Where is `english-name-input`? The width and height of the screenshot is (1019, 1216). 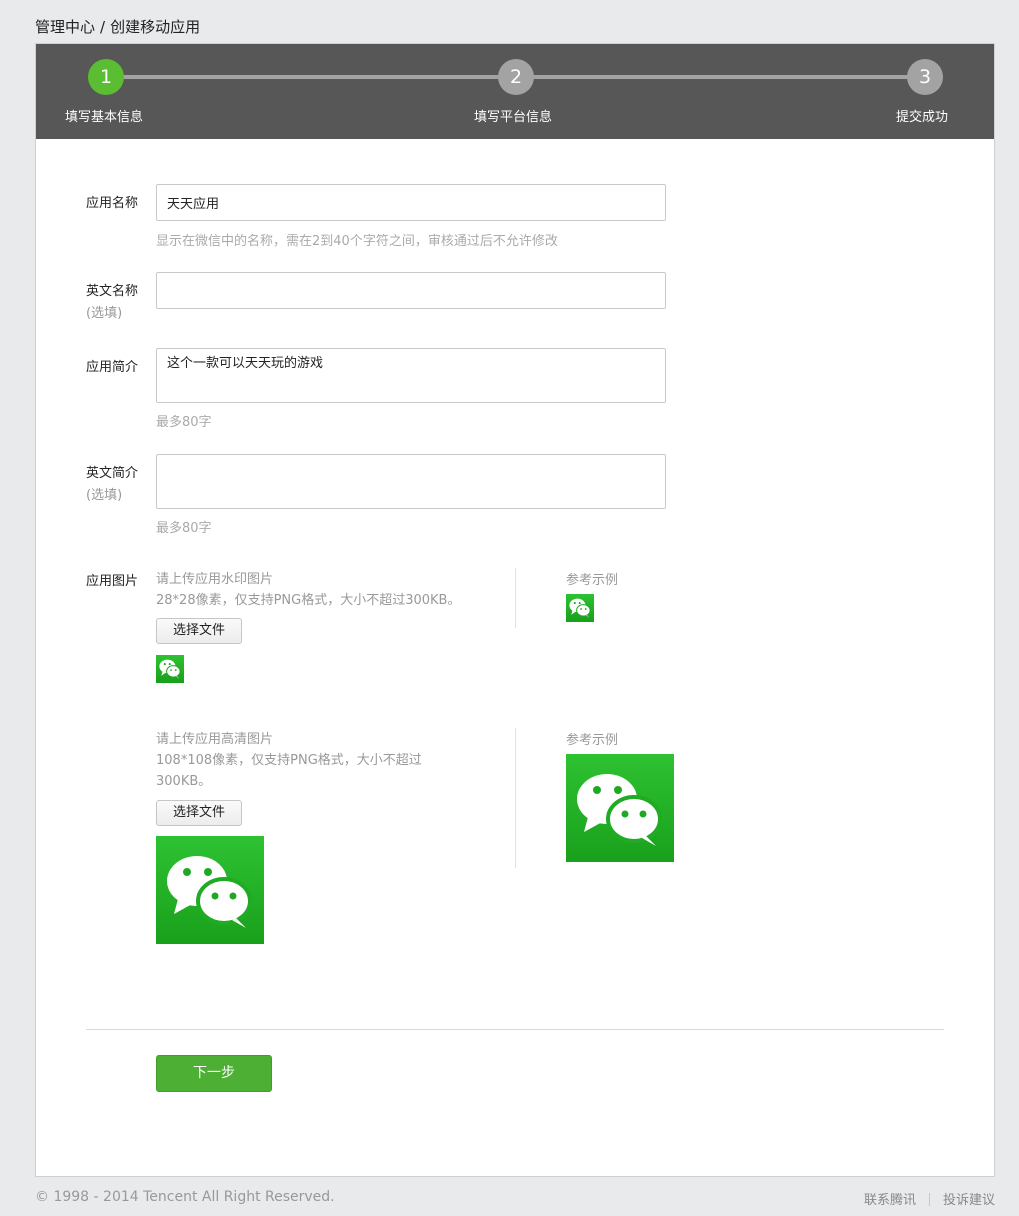
english-name-input is located at coordinates (411, 290).